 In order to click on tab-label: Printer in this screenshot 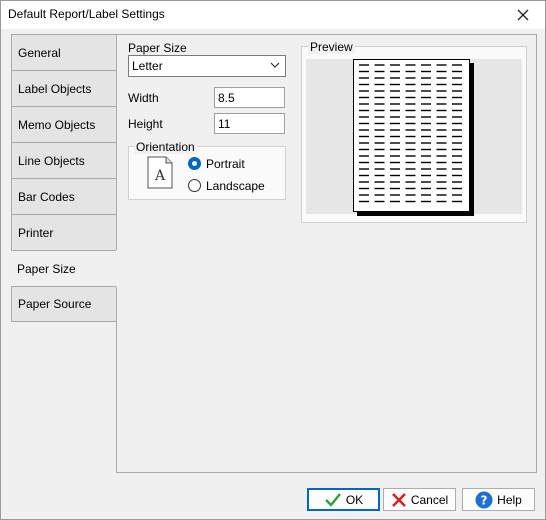, I will do `click(36, 232)`.